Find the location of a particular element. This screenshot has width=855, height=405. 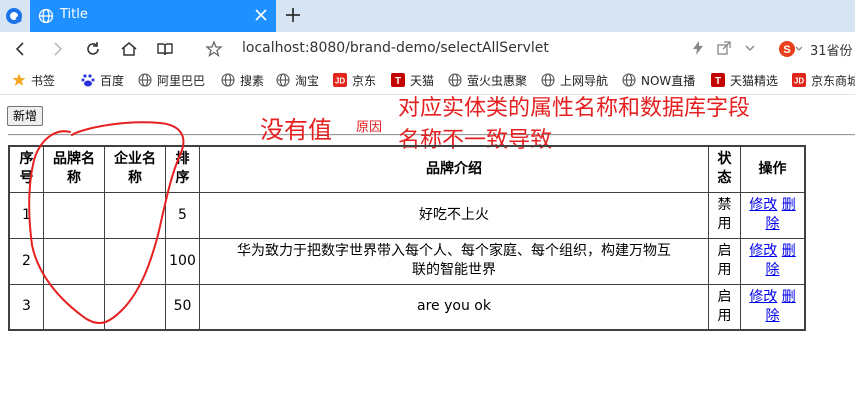

lightning-icon is located at coordinates (698, 48).